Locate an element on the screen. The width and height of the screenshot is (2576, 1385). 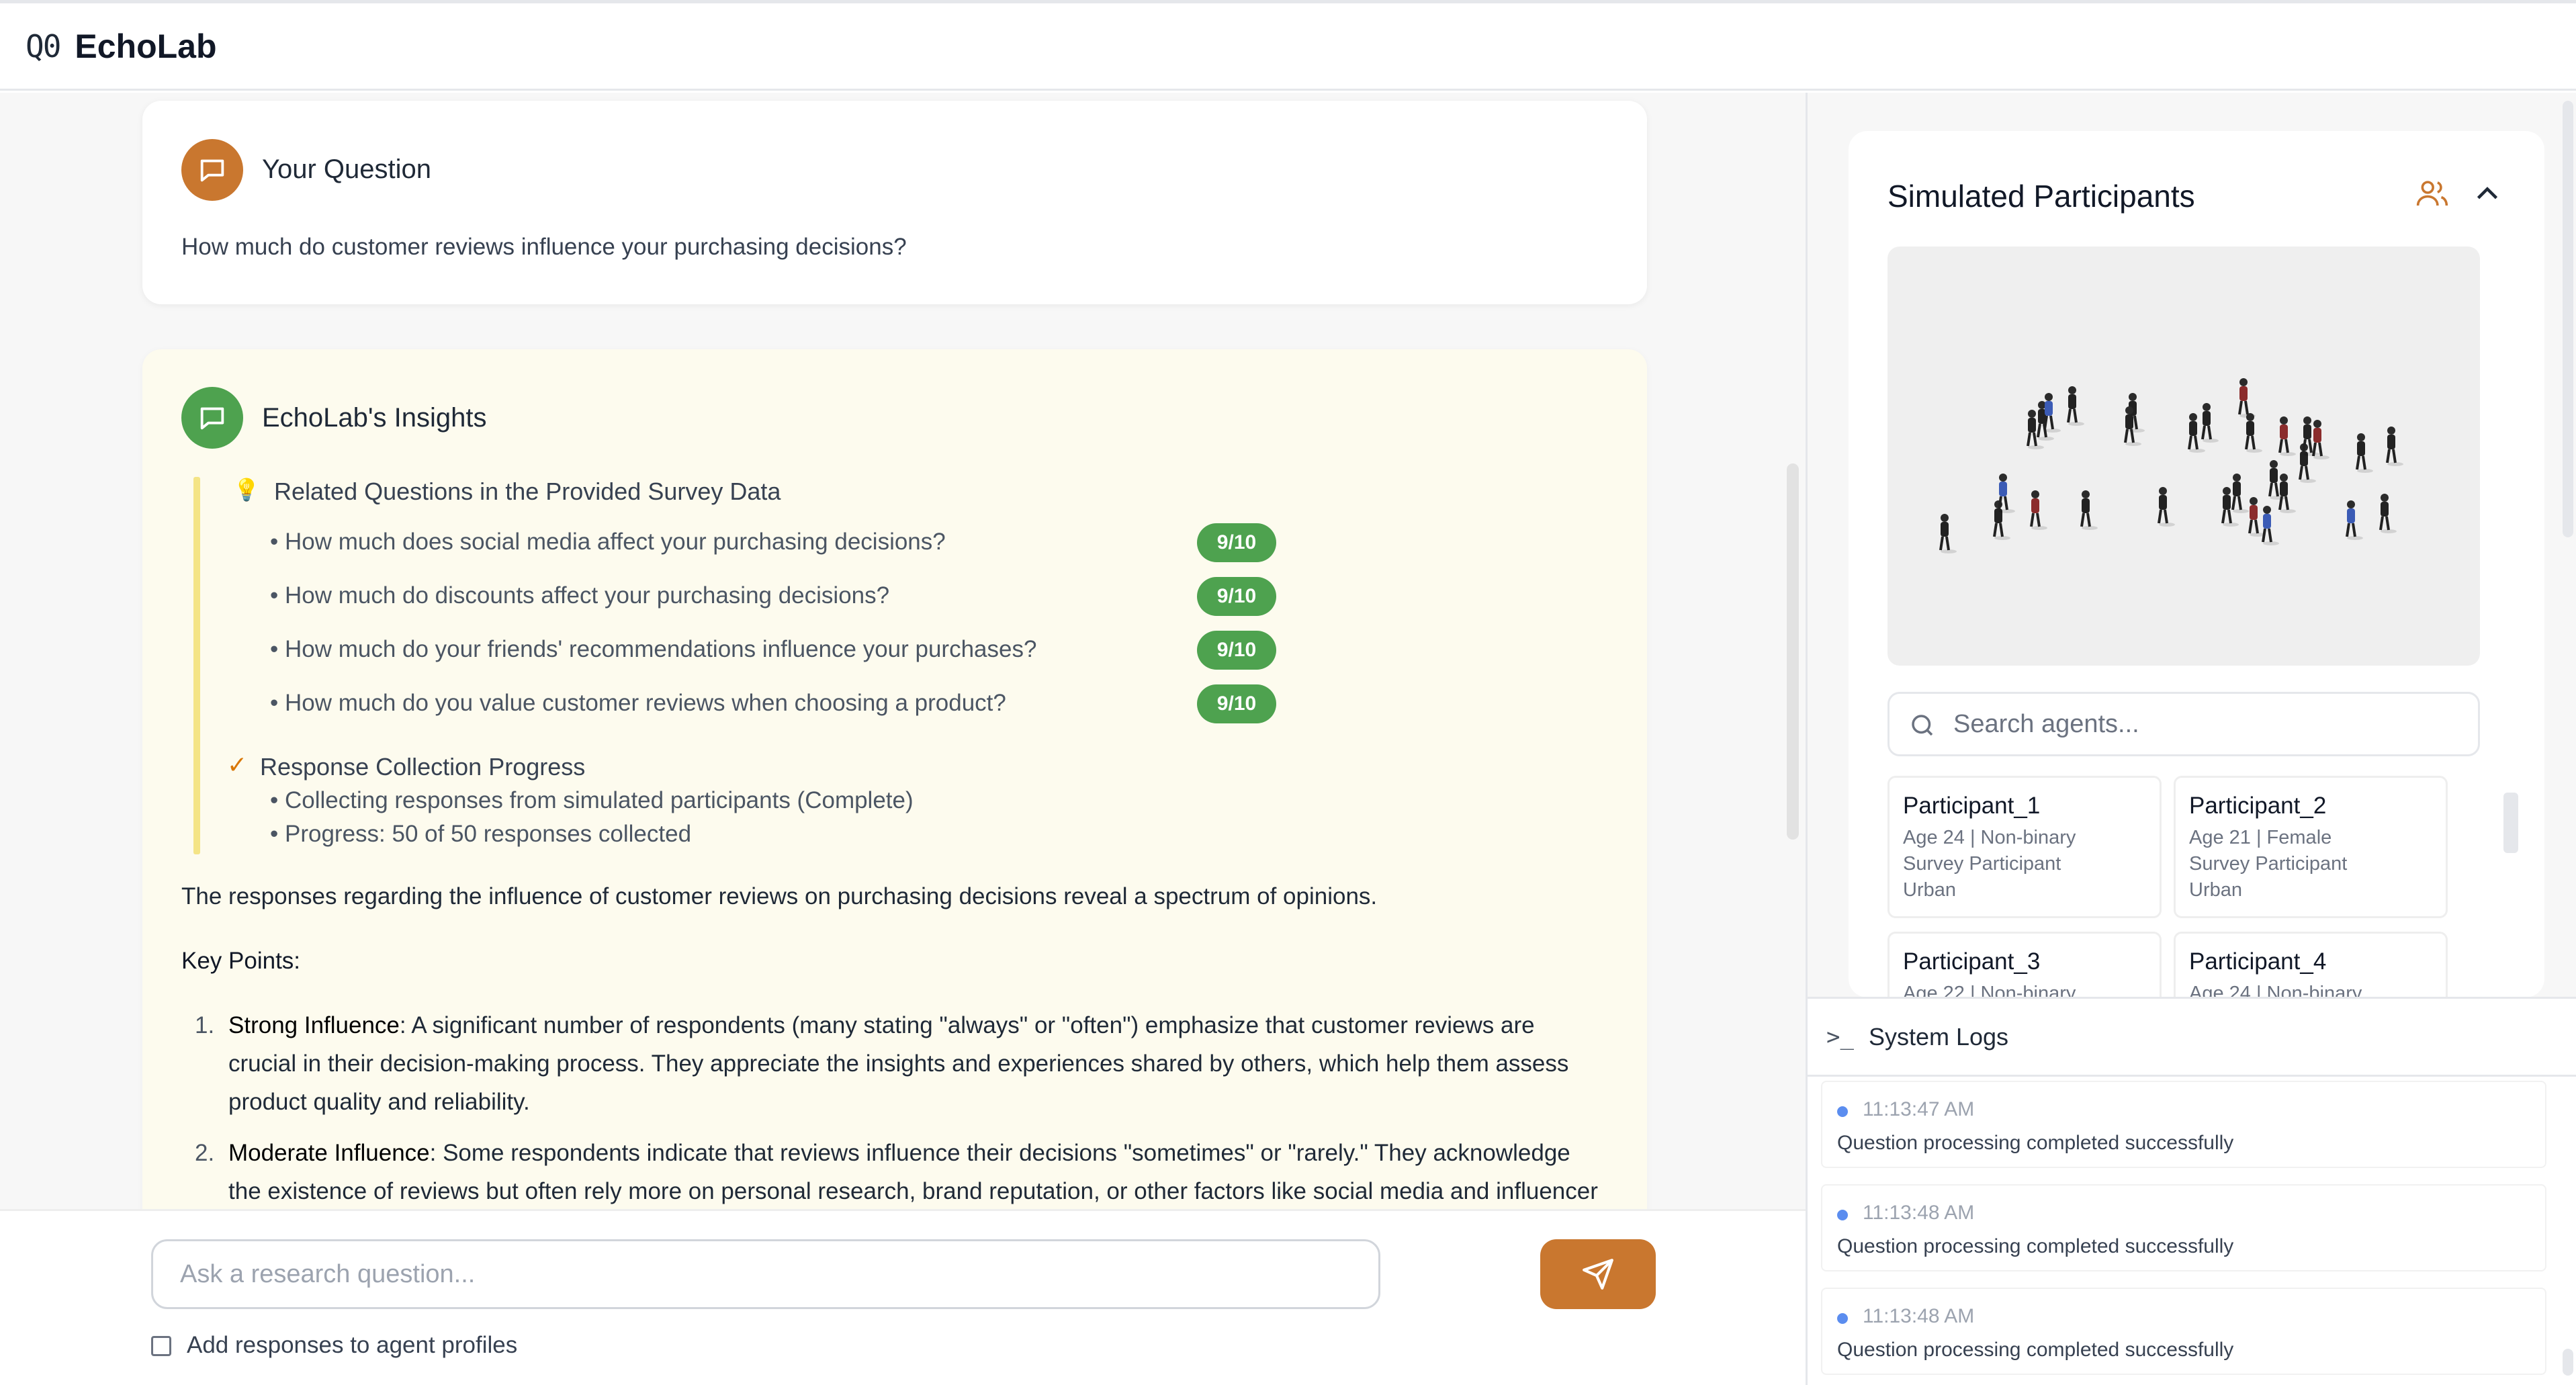
progress-line: • Progress: 50 of 50 responses collected is located at coordinates (481, 834).